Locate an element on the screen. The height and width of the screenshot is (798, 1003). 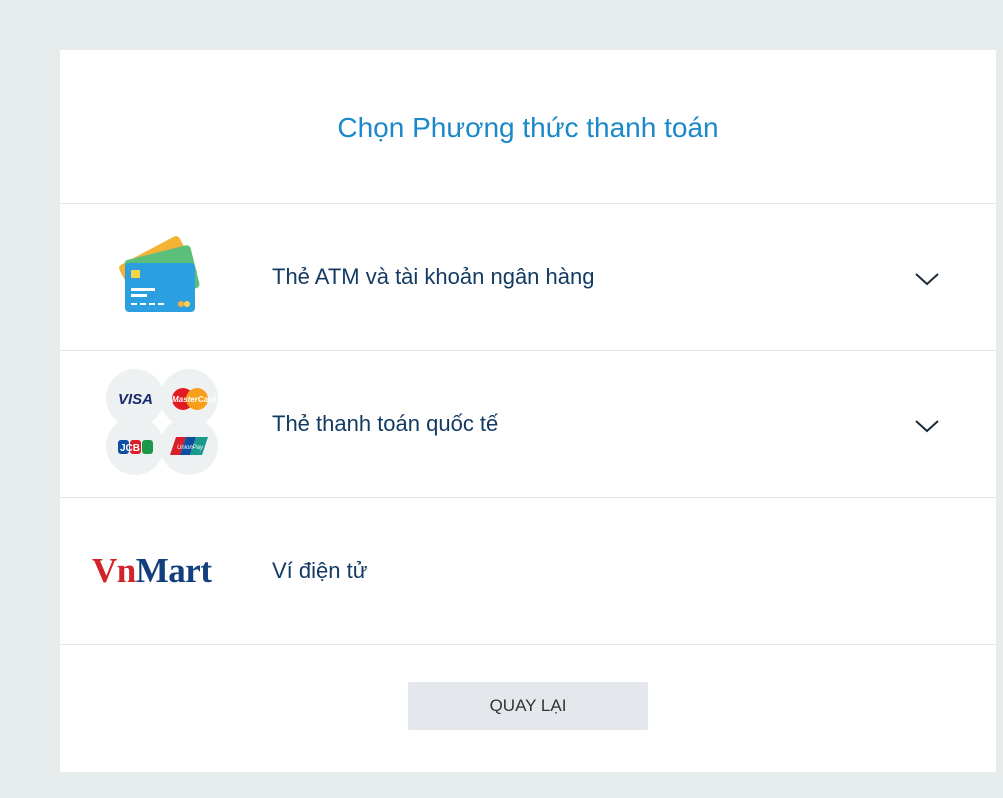
svg-text: VISA is located at coordinates (135, 399).